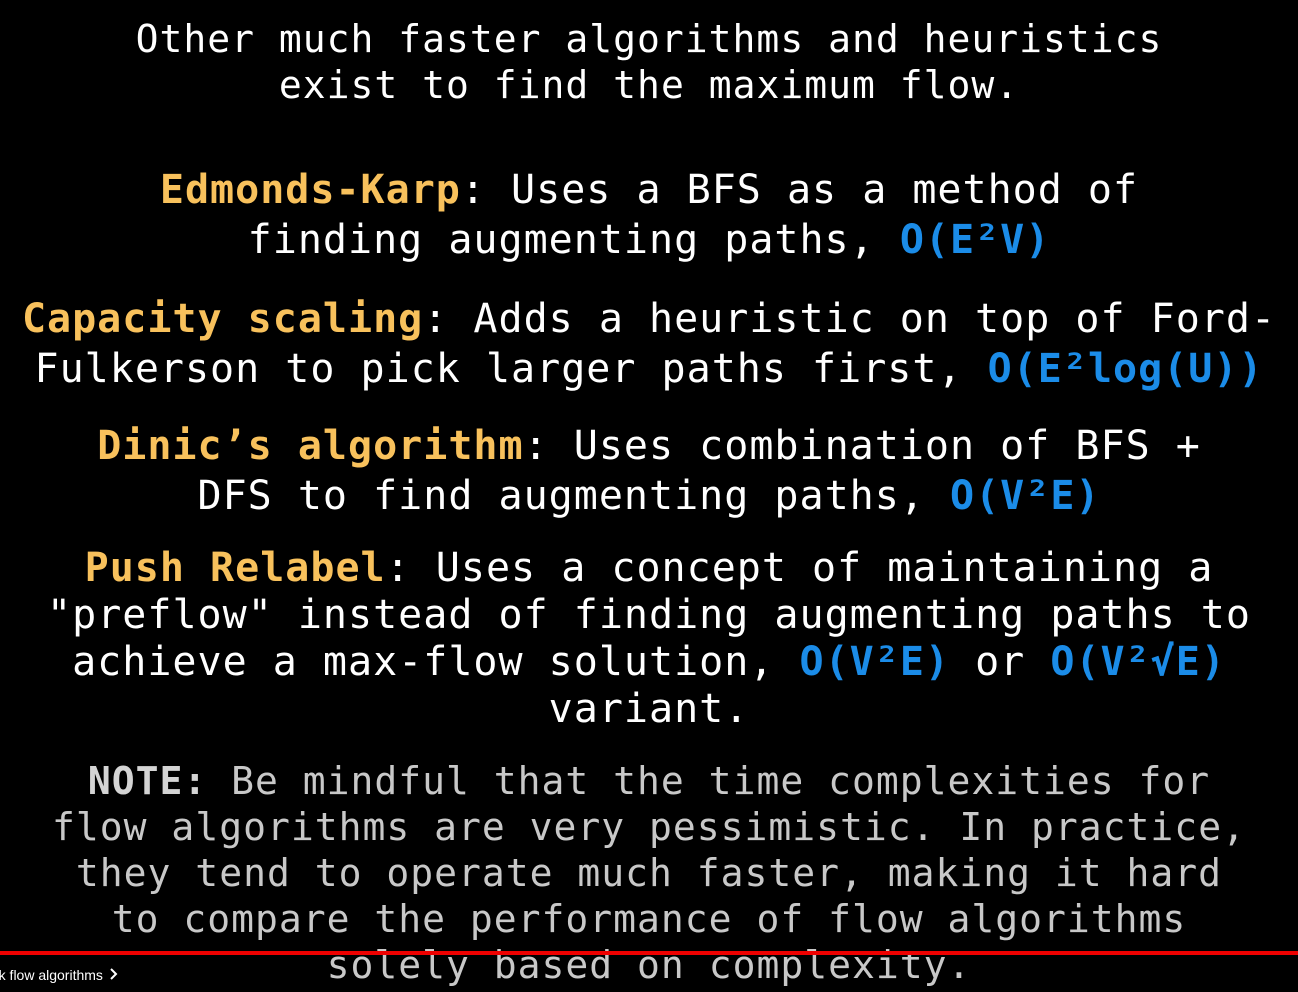 Image resolution: width=1298 pixels, height=992 pixels. Describe the element at coordinates (1000, 662) in the screenshot. I see `description-text: or` at that location.